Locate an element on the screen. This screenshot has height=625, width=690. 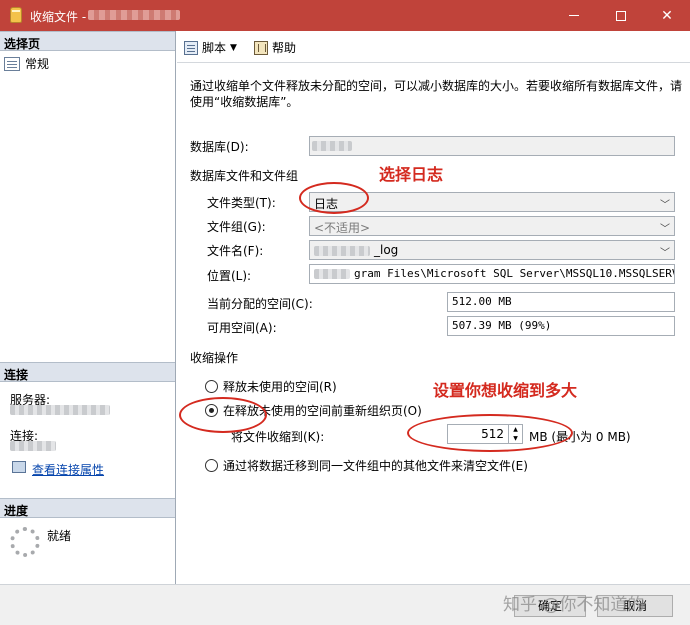
close-button: ✕ is located at coordinates (667, 15).